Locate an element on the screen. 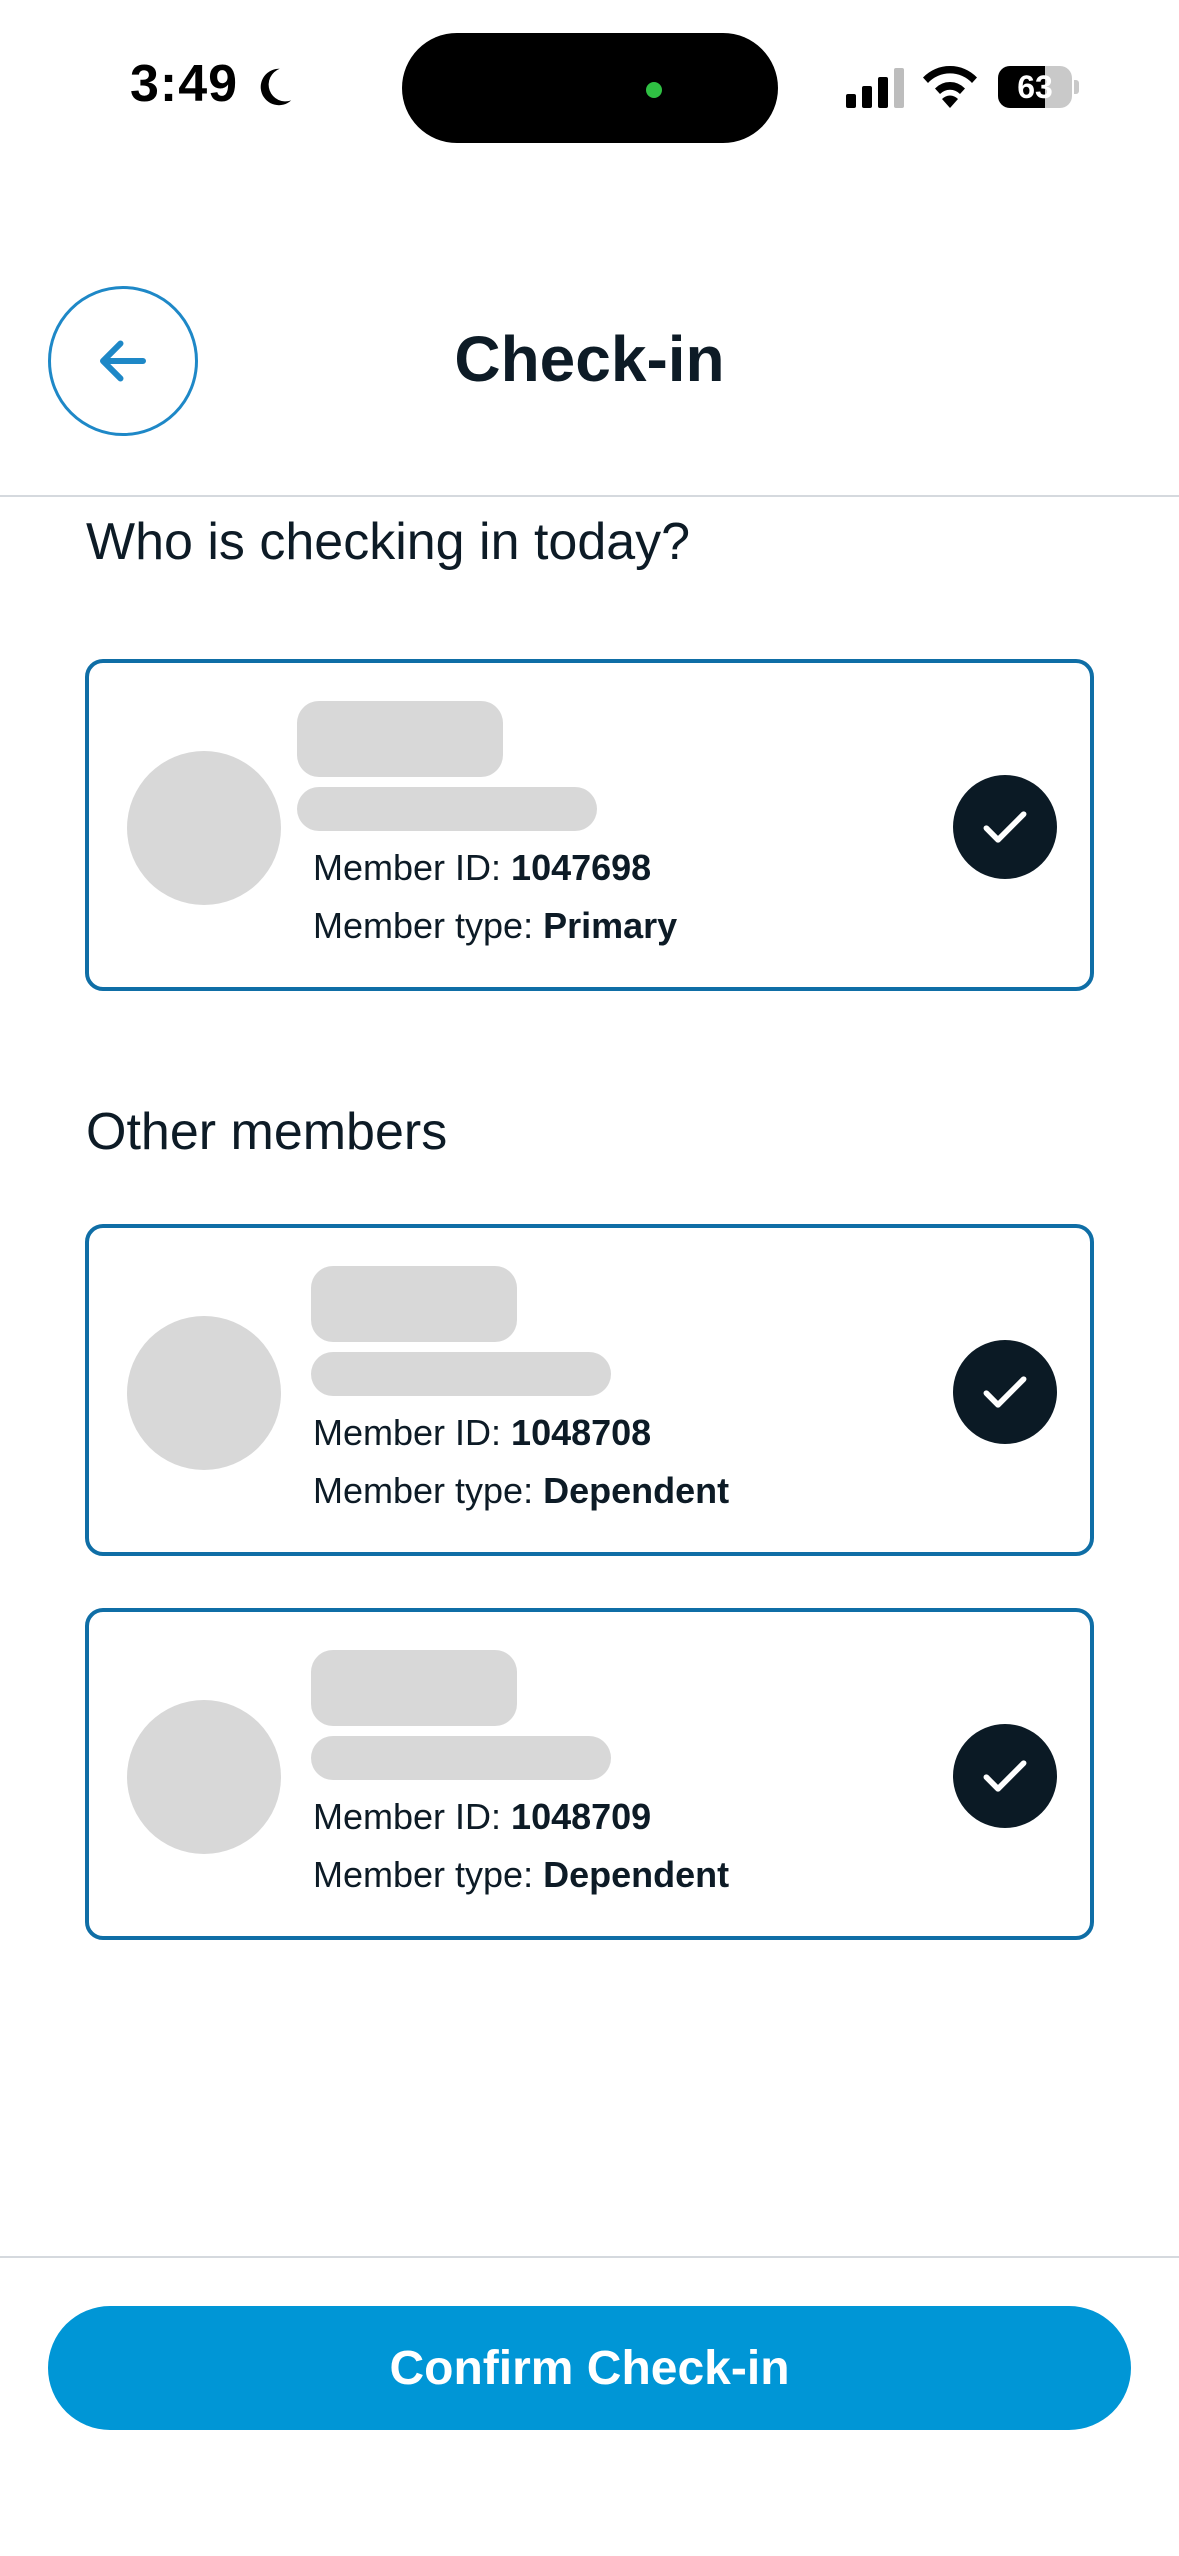  member-id-value: 1048708 is located at coordinates (581, 1432).